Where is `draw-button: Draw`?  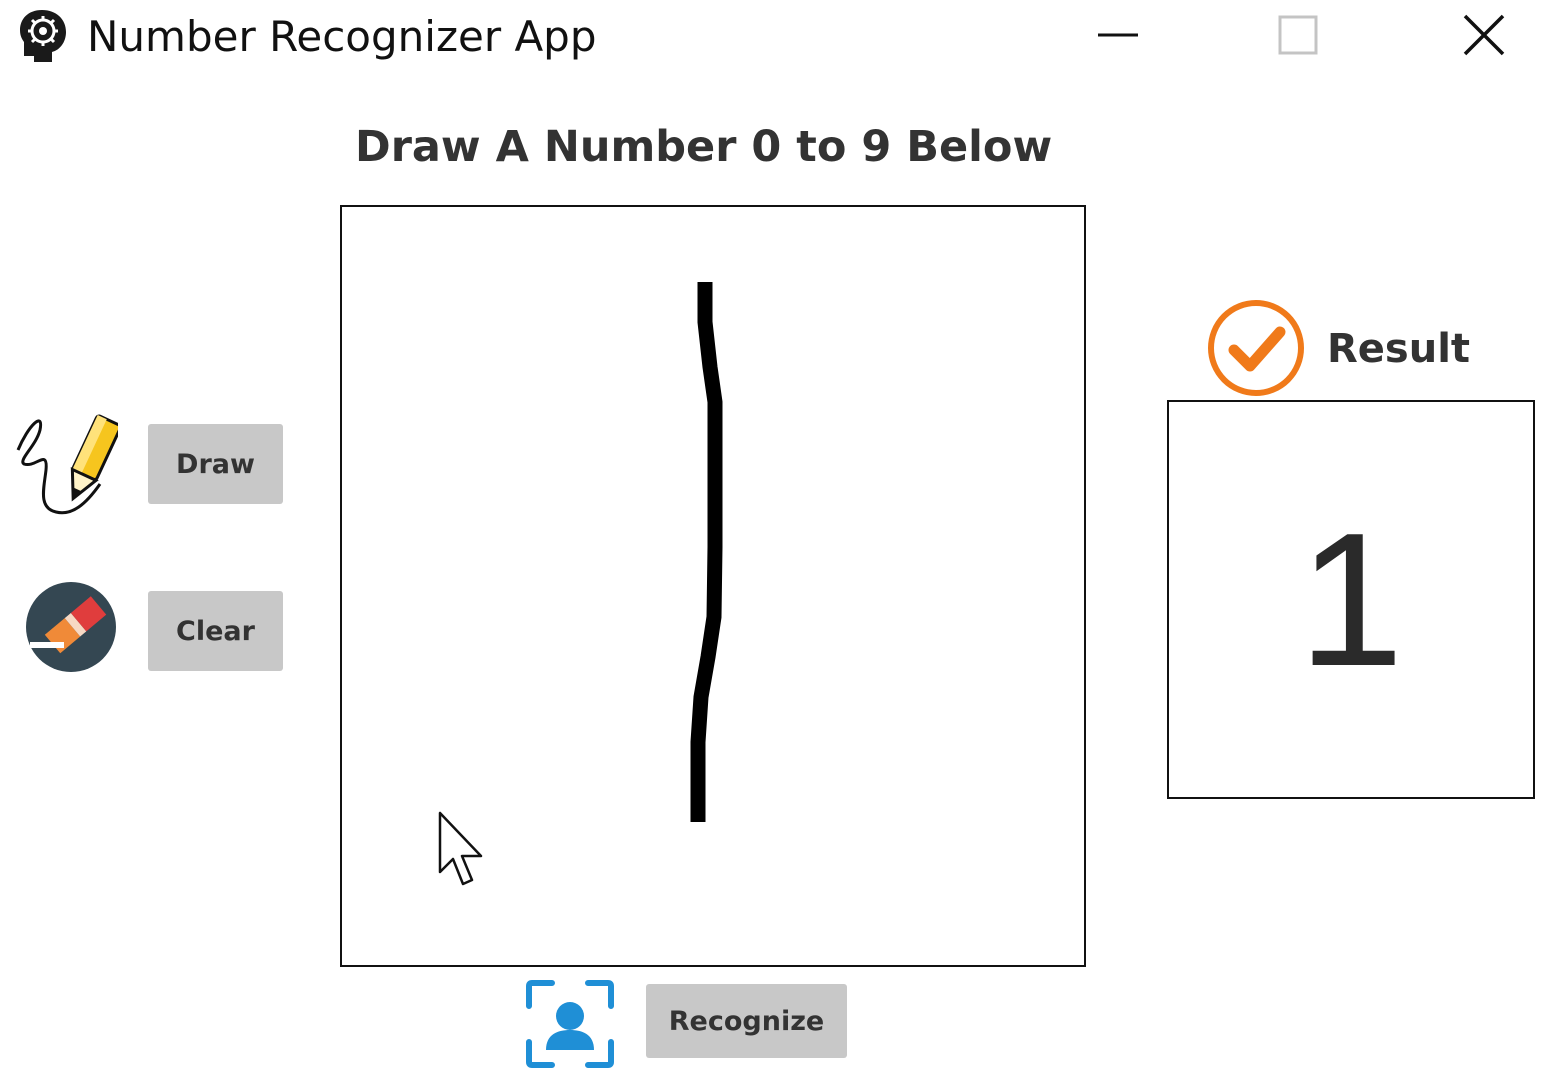 draw-button: Draw is located at coordinates (215, 464).